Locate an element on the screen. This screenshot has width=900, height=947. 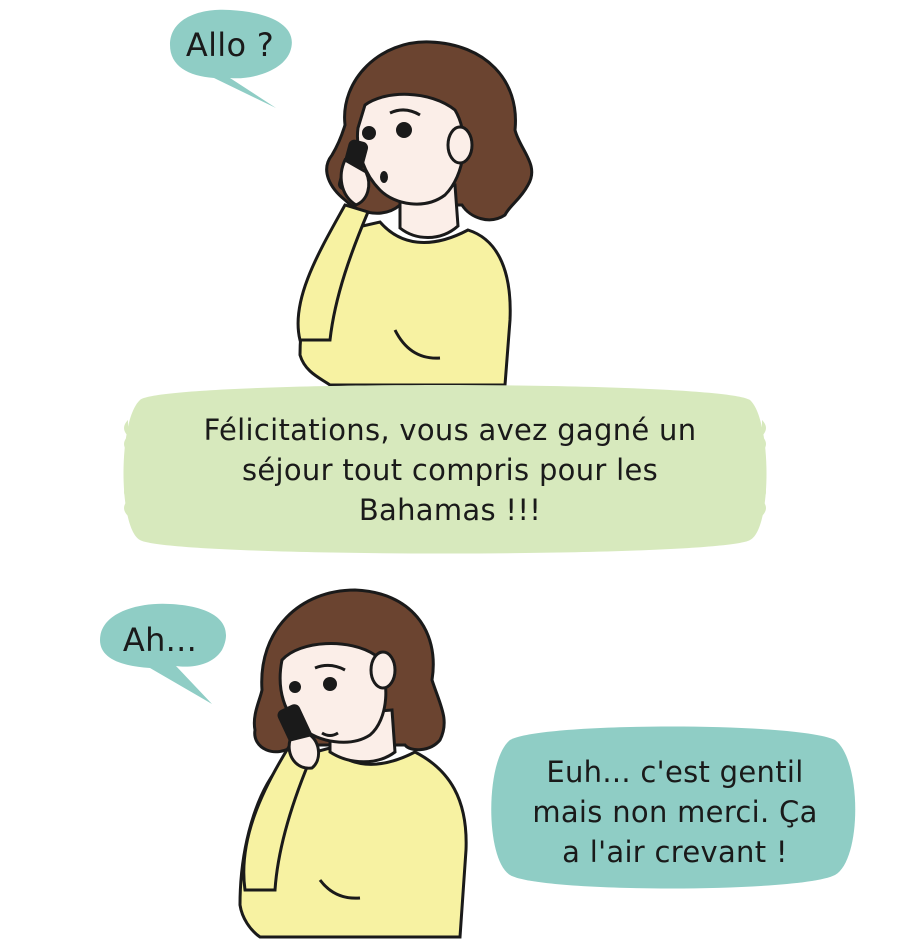
caller-line-2: séjour tout compris pour les is located at coordinates (450, 470).